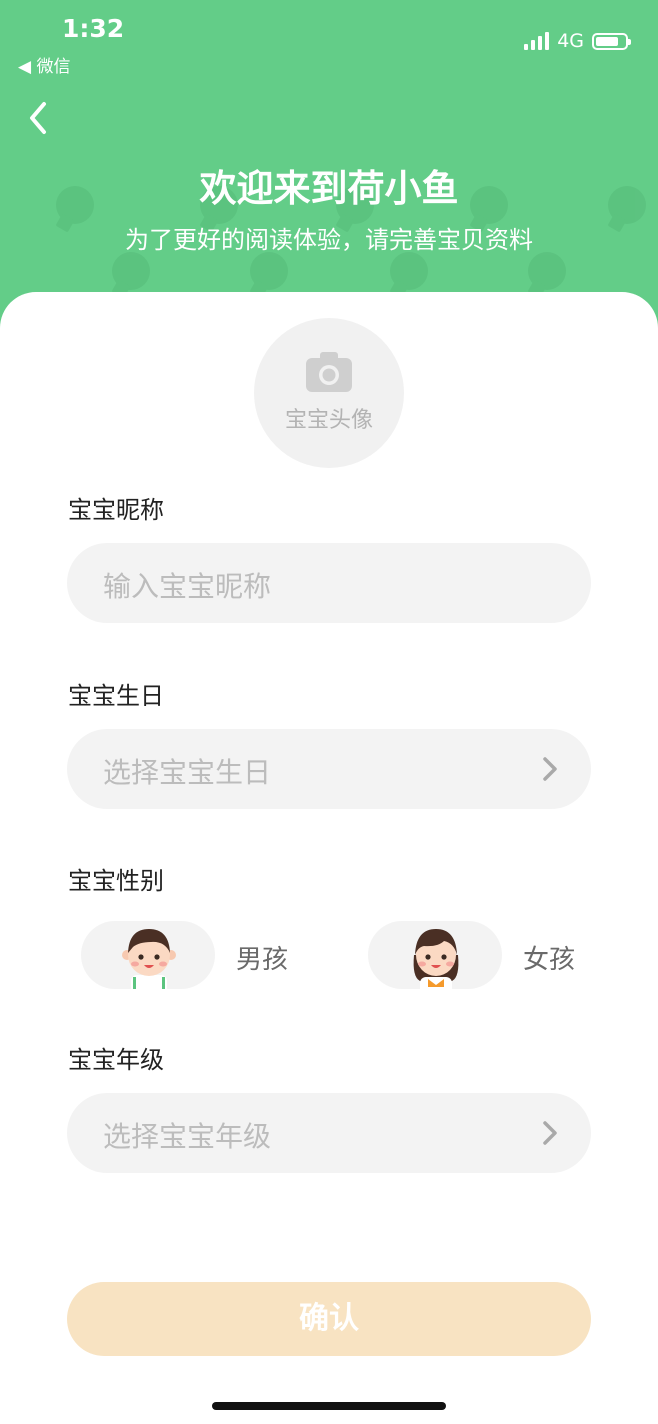  Describe the element at coordinates (149, 959) in the screenshot. I see `boy-avatar-icon` at that location.